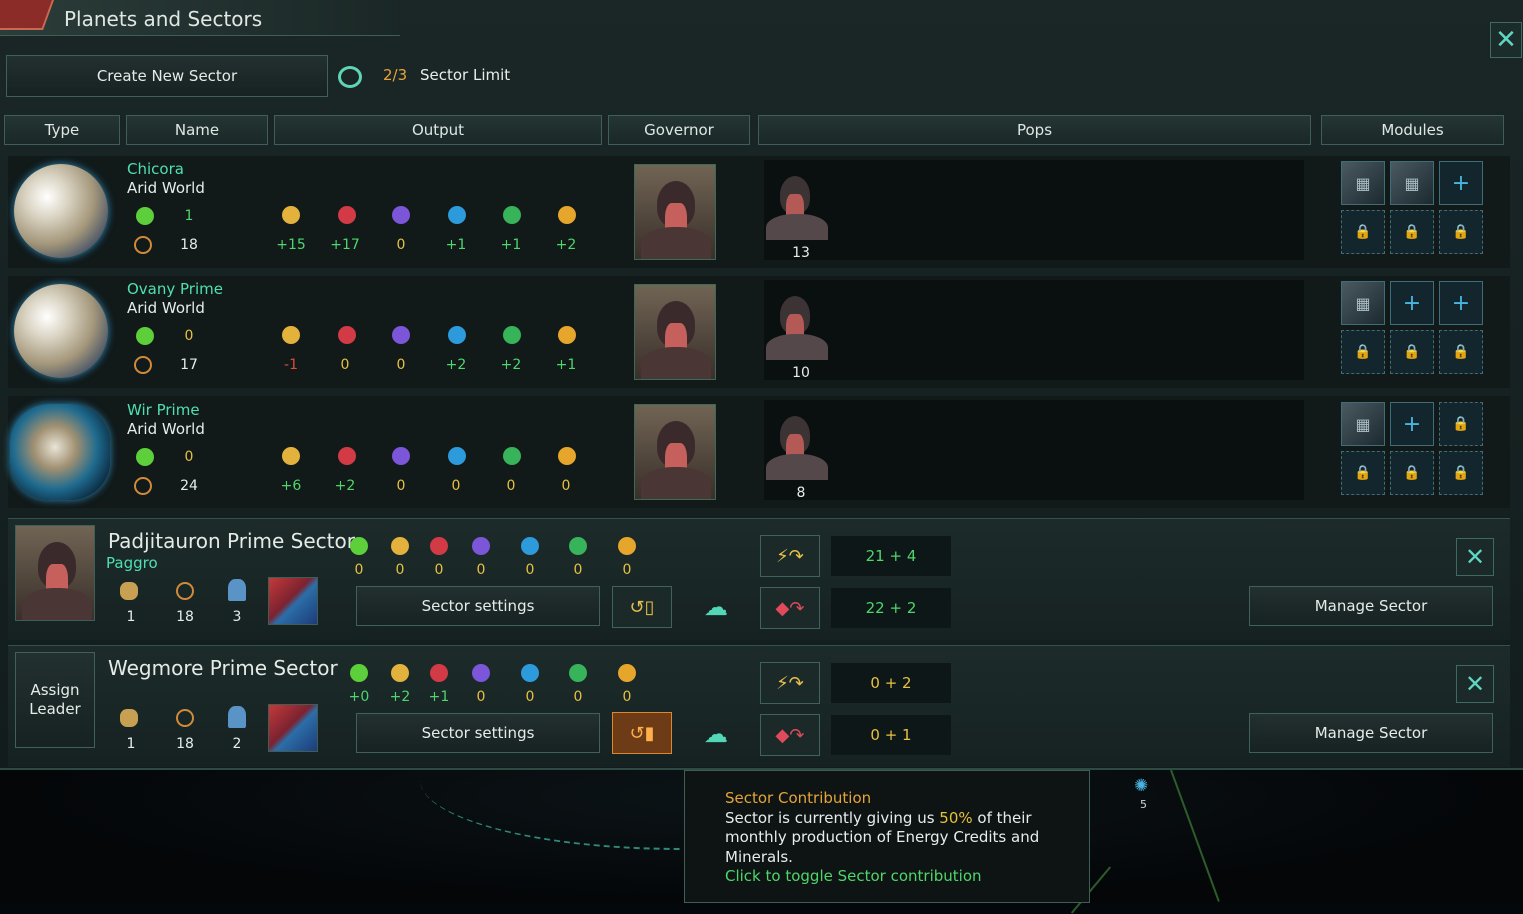 This screenshot has height=914, width=1523. Describe the element at coordinates (175, 289) in the screenshot. I see `planet-name: Ovany Prime` at that location.